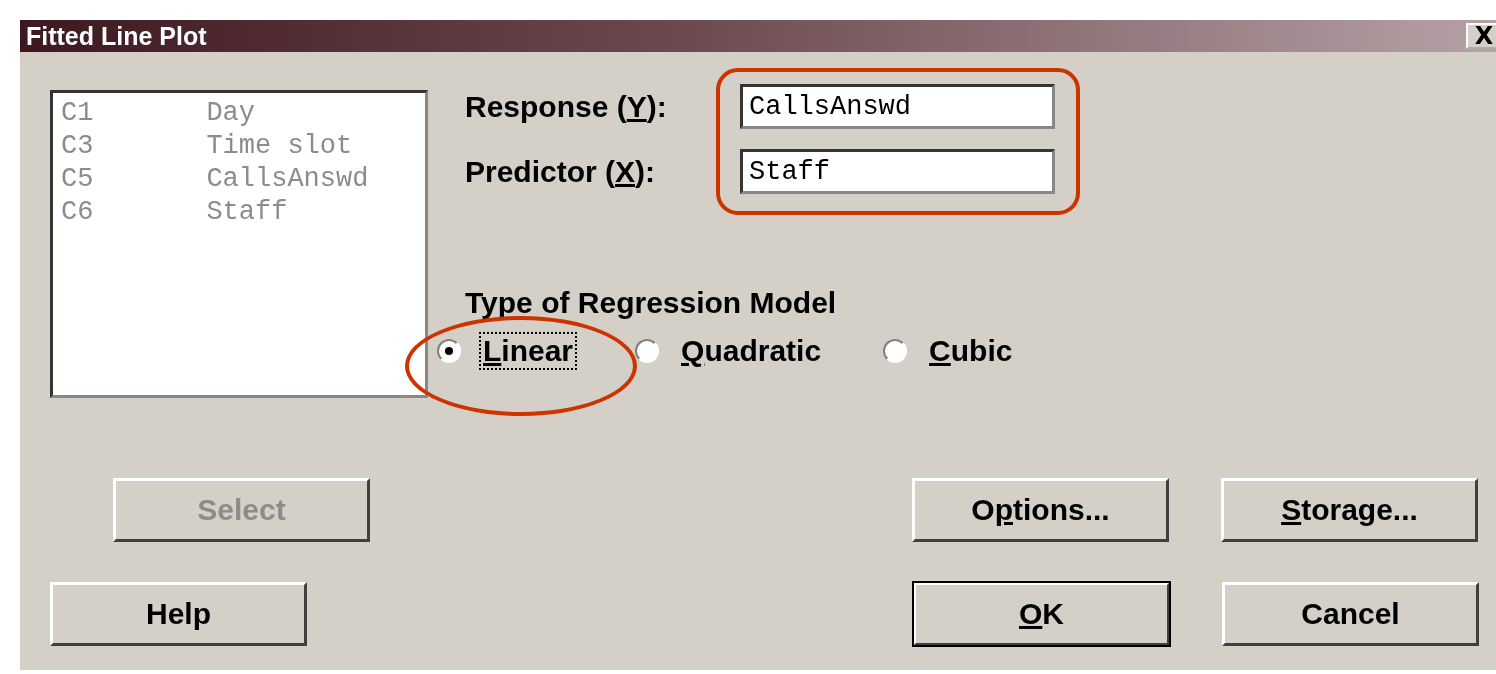 The width and height of the screenshot is (1496, 674). I want to click on radio-option: Quadratic, so click(730, 351).